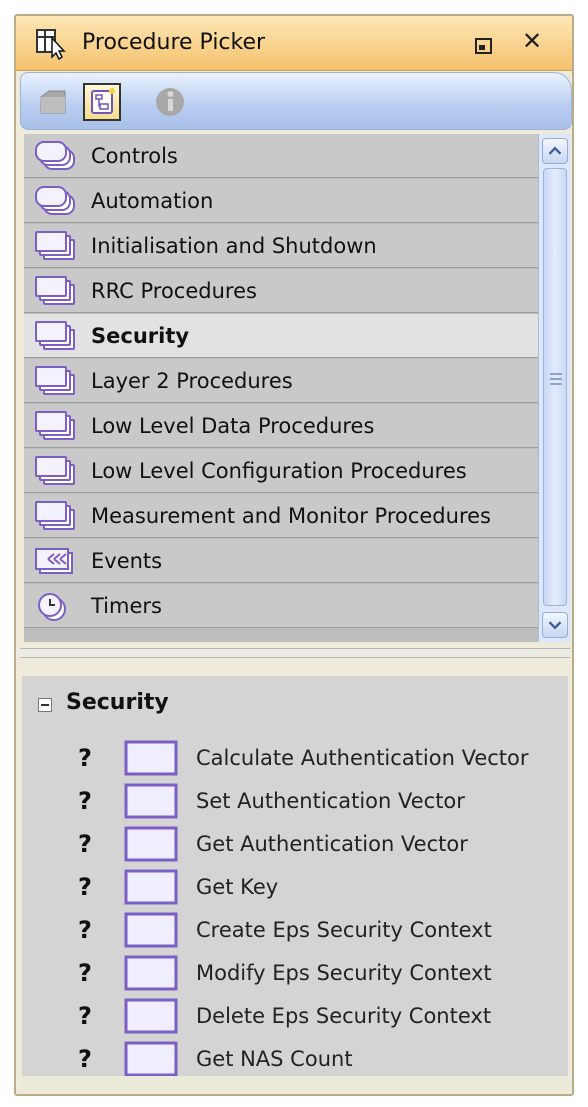 This screenshot has width=588, height=1107. What do you see at coordinates (52, 607) in the screenshot?
I see `timer-icon` at bounding box center [52, 607].